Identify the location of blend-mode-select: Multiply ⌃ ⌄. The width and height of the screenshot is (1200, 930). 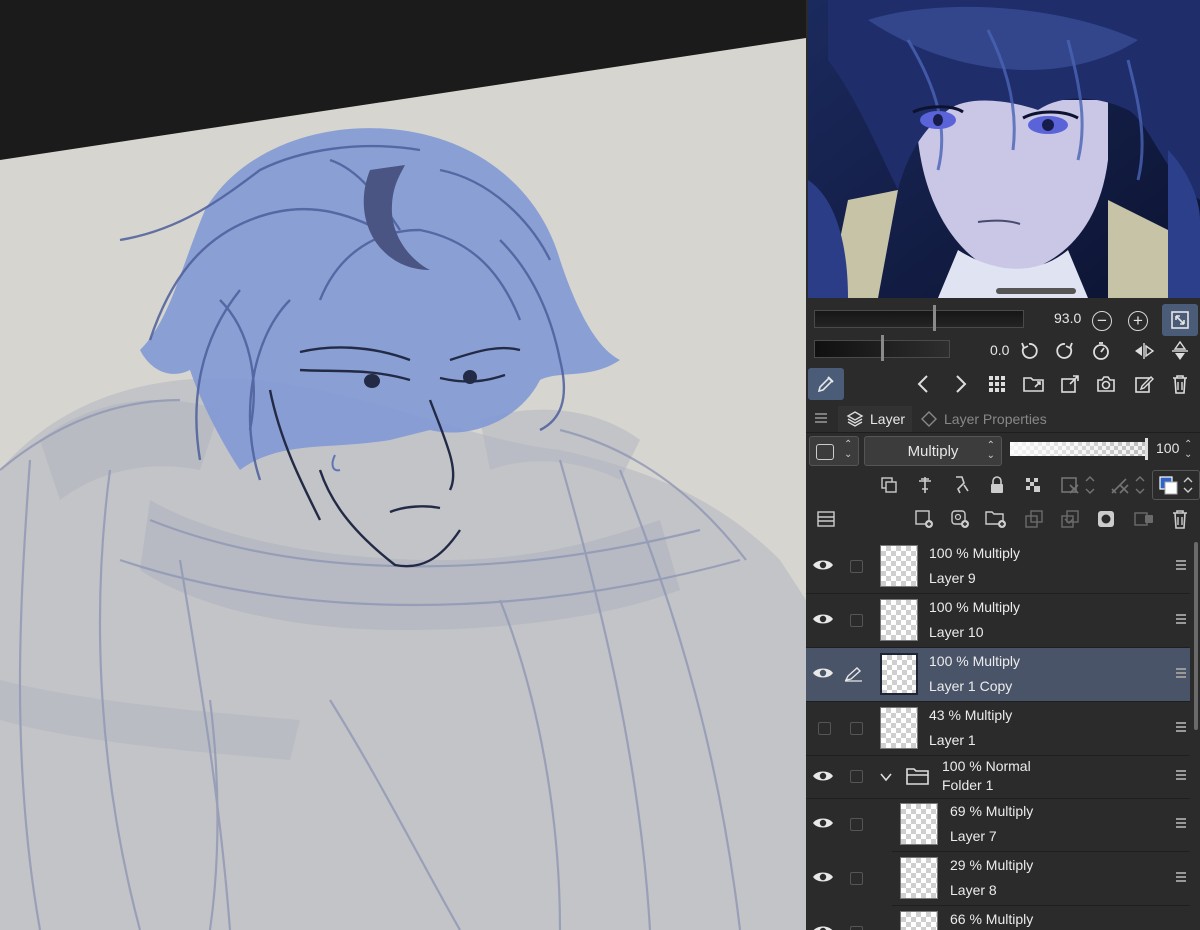
(933, 451).